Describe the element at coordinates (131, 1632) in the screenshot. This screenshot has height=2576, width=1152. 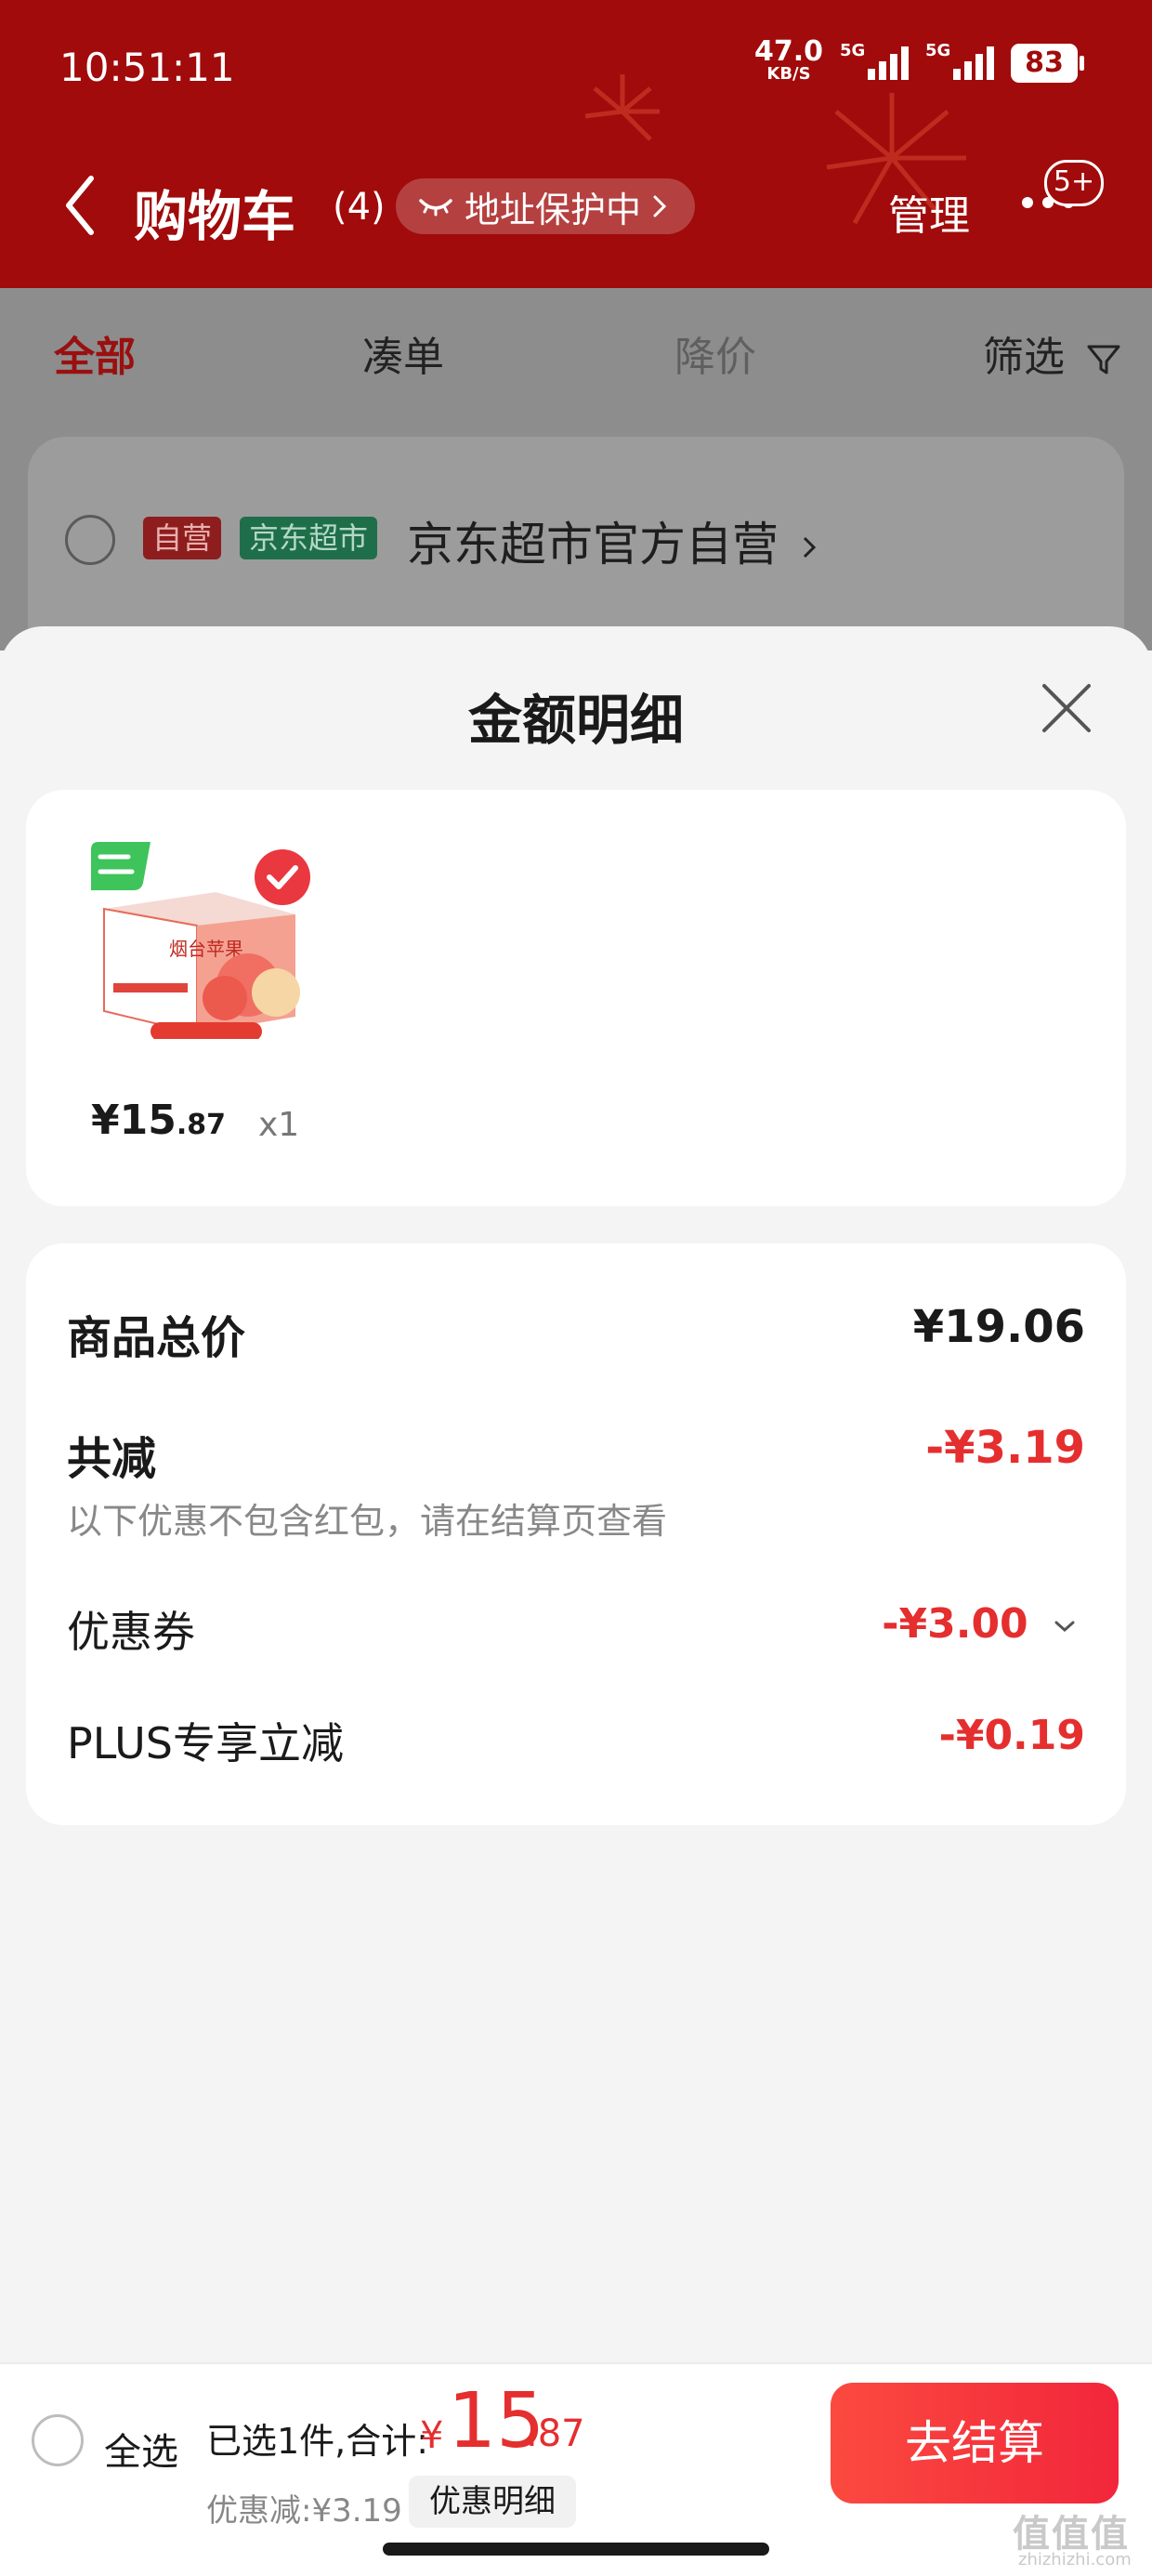
I see `coupon-label: 优惠券` at that location.